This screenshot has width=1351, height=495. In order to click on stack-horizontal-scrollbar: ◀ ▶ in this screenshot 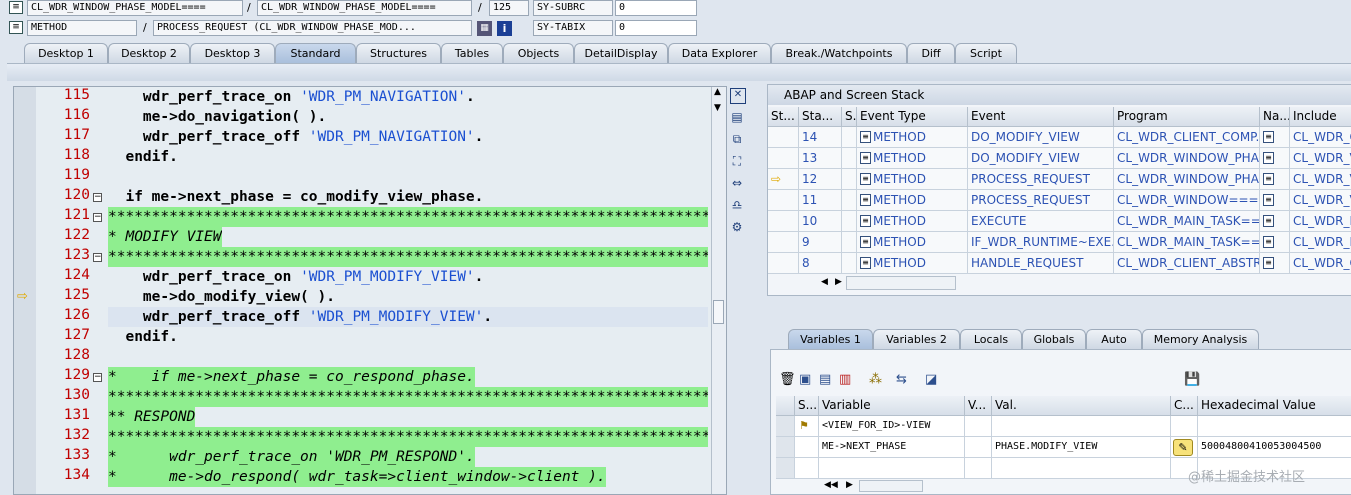, I will do `click(888, 283)`.